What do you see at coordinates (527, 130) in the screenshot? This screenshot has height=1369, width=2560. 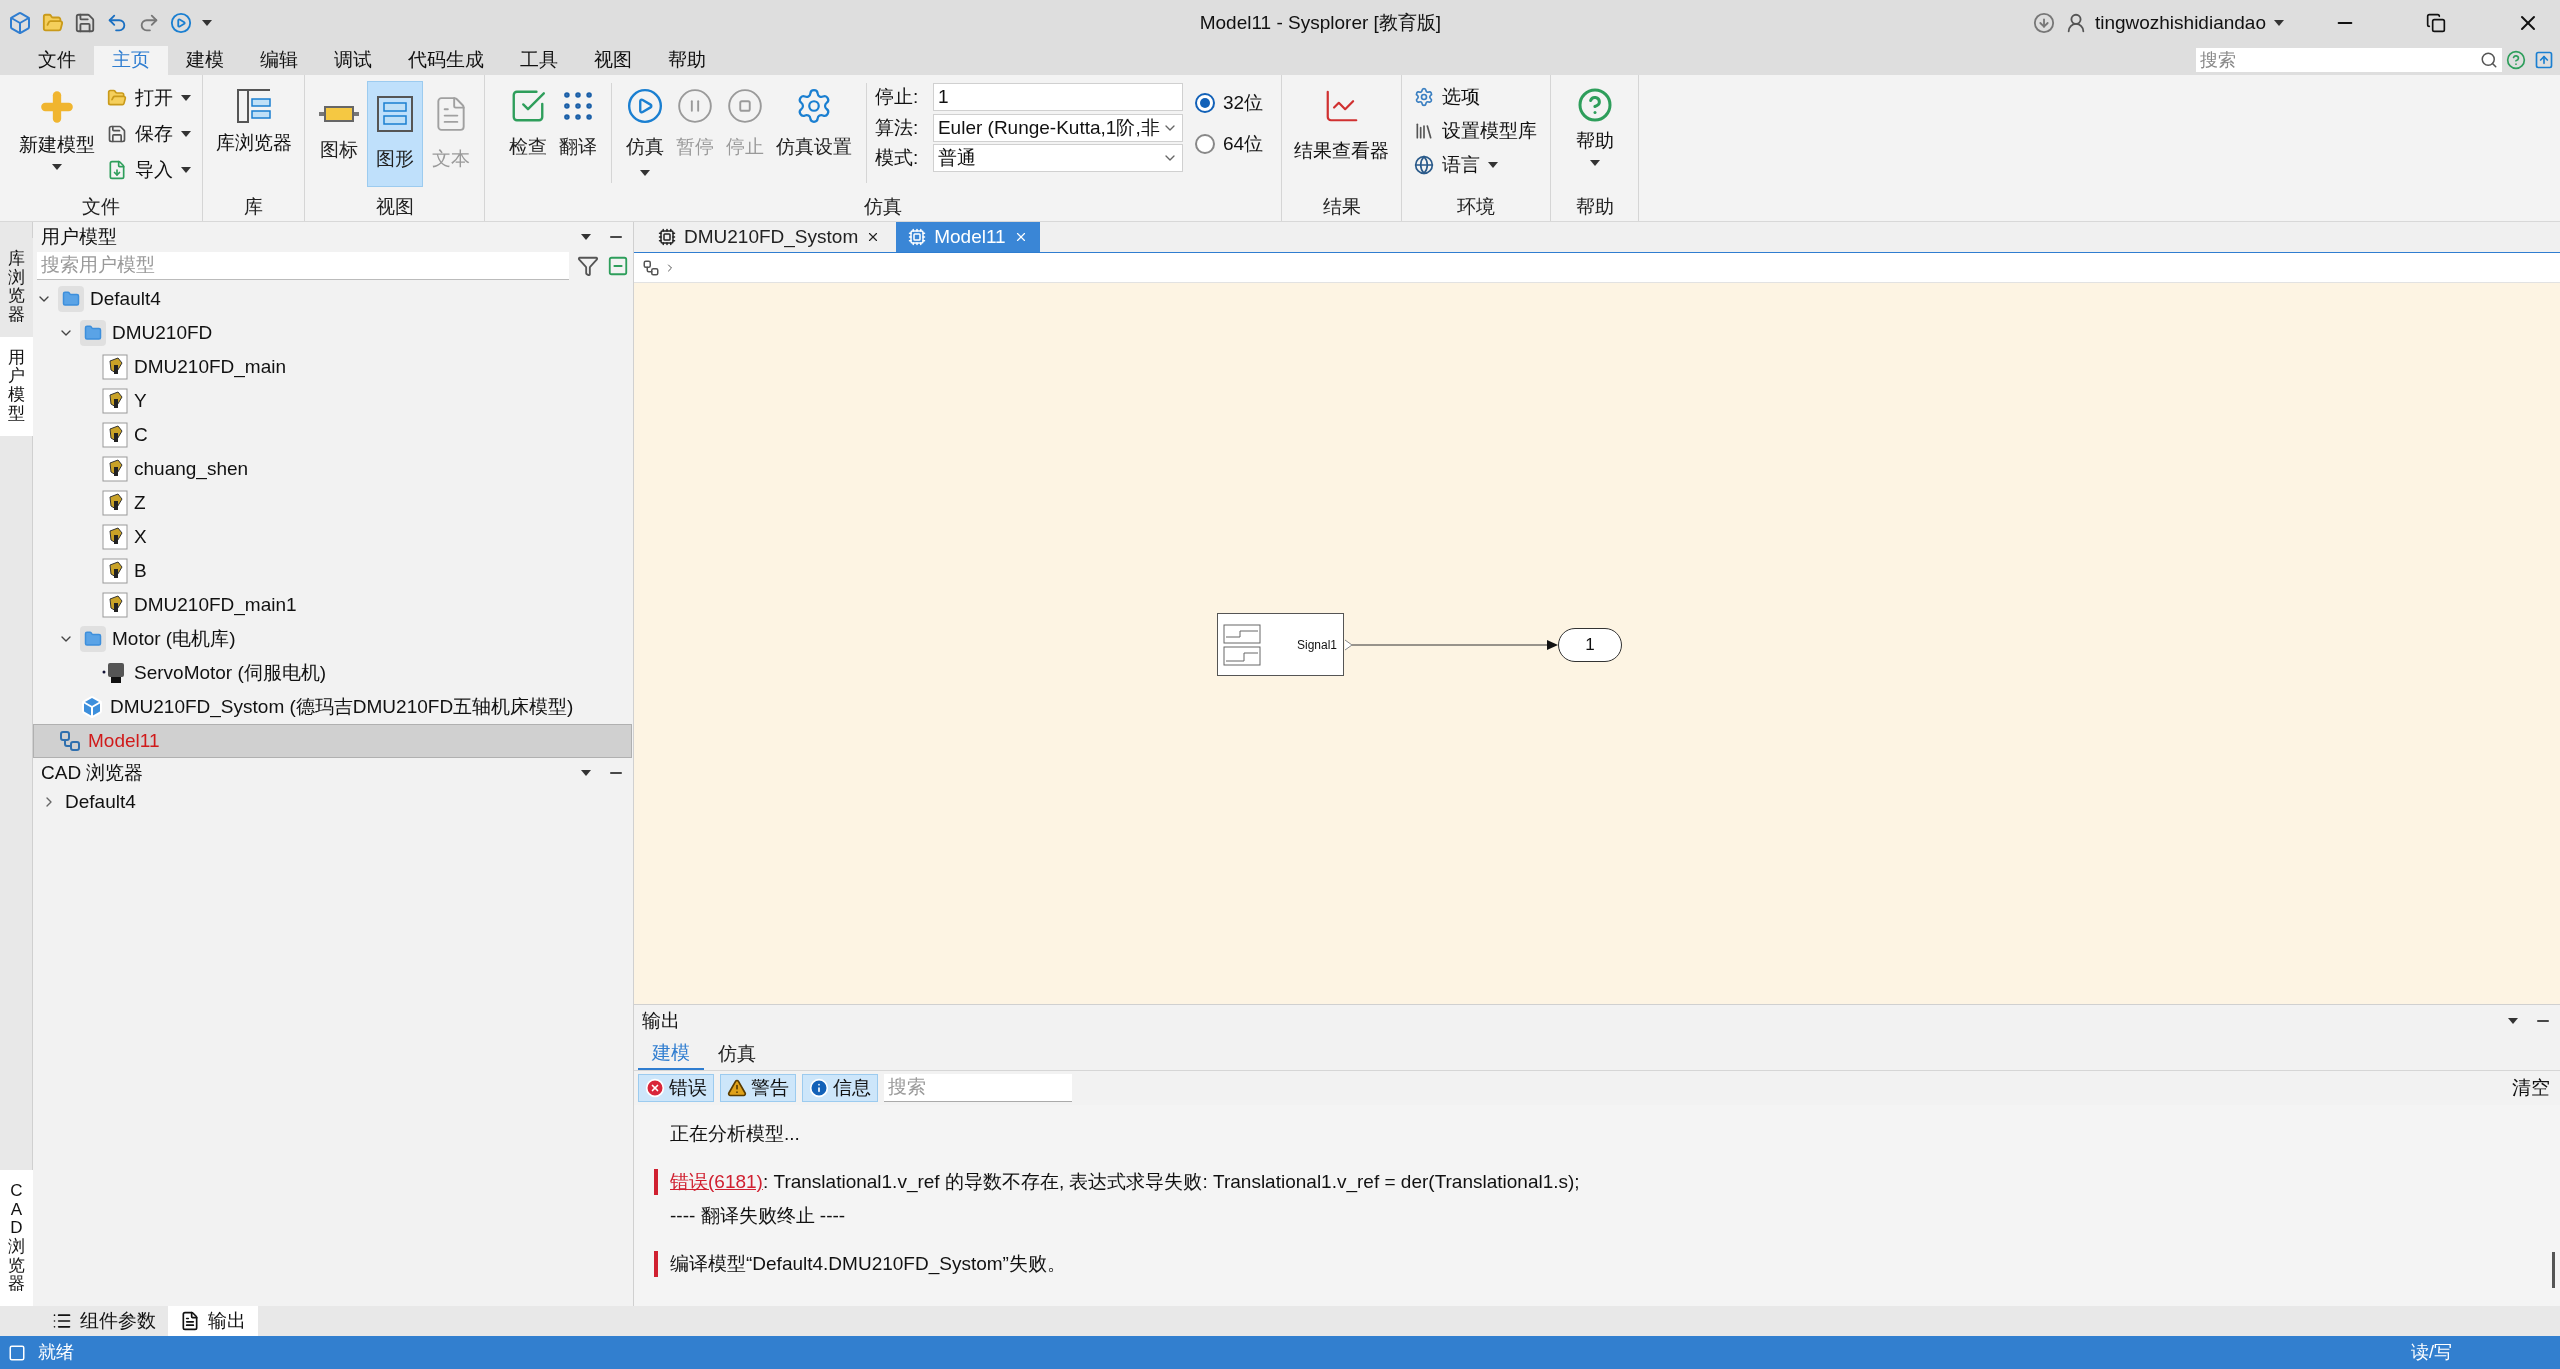 I see `simulation-button: 检查` at bounding box center [527, 130].